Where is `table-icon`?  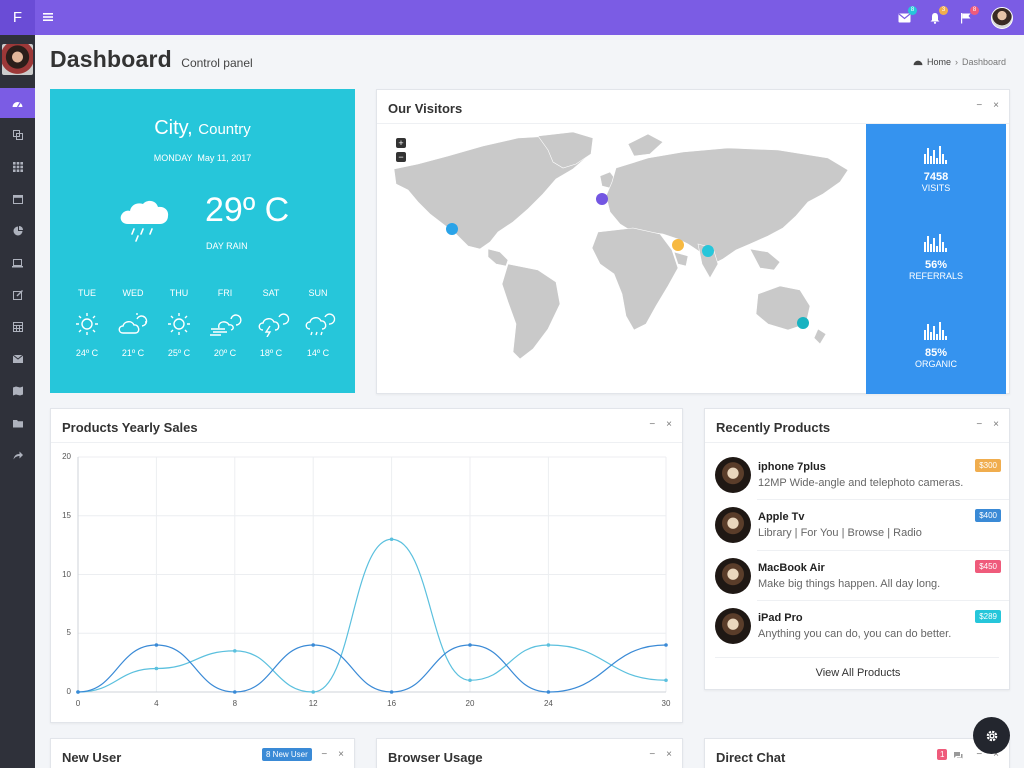
table-icon is located at coordinates (17, 327).